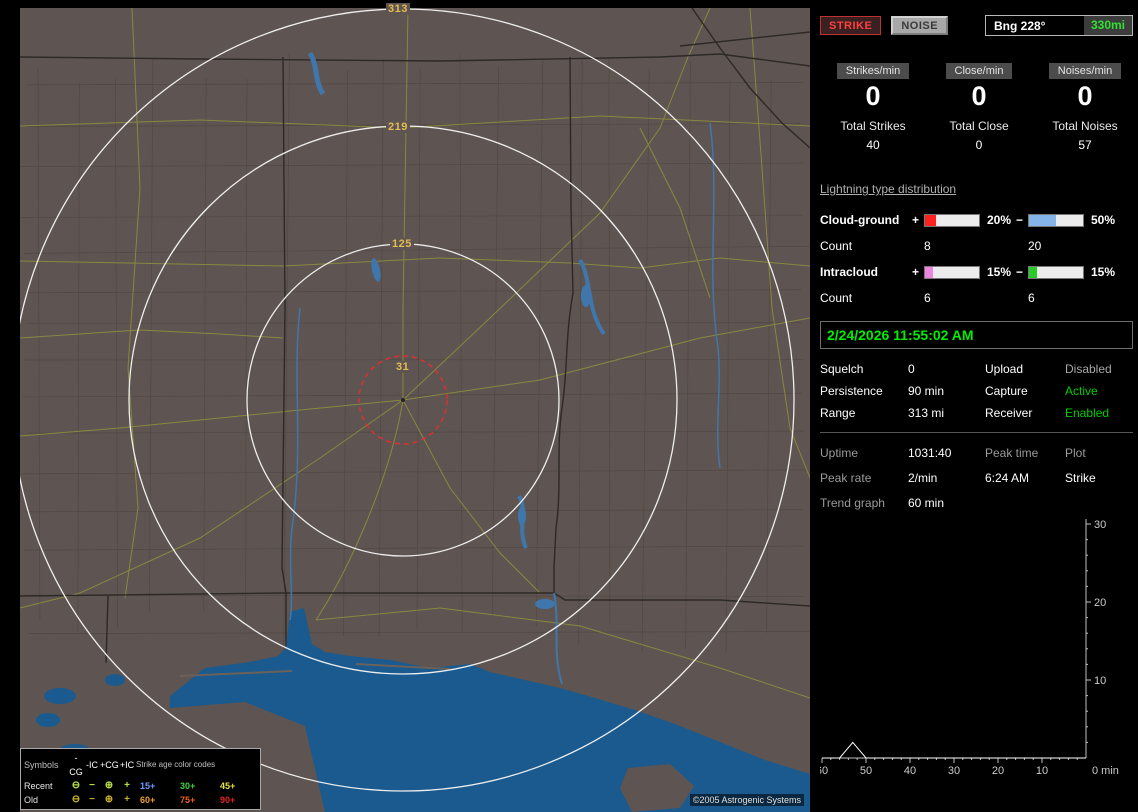 Image resolution: width=1138 pixels, height=812 pixels. I want to click on strikes-per-min-header: Strikes/min, so click(873, 71).